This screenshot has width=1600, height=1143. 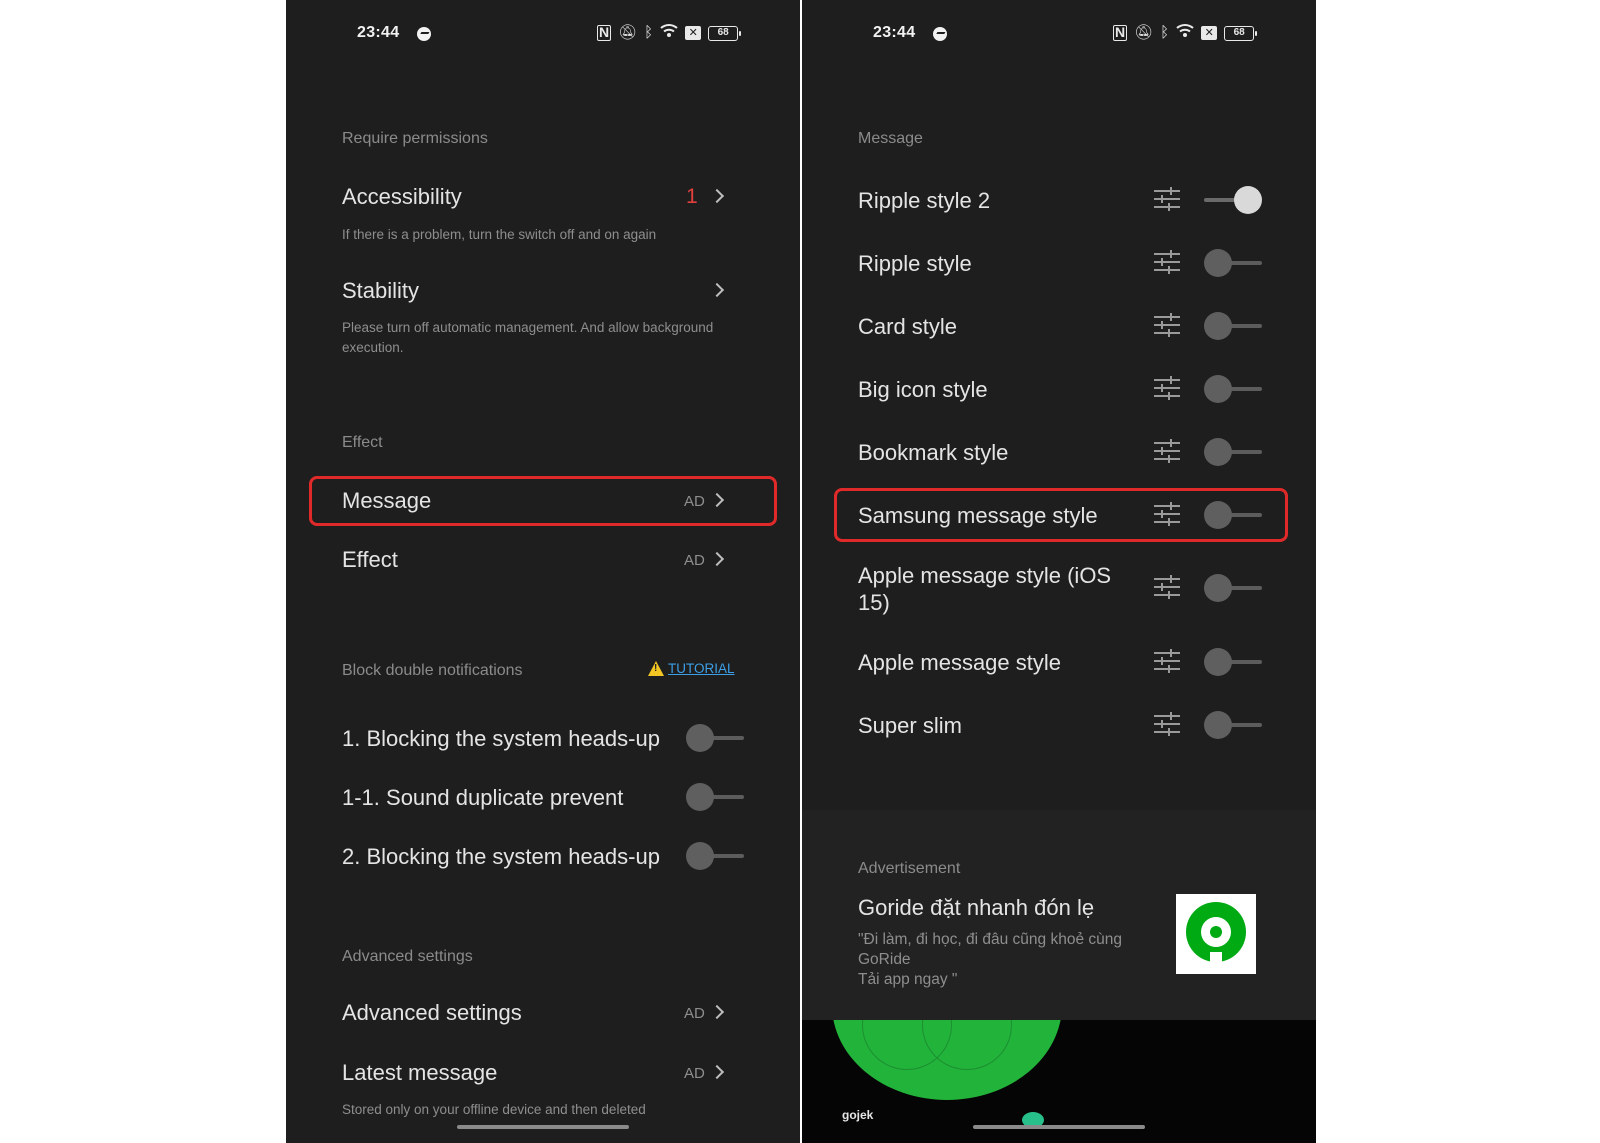 I want to click on banner-brand-text: gojek, so click(x=858, y=1115).